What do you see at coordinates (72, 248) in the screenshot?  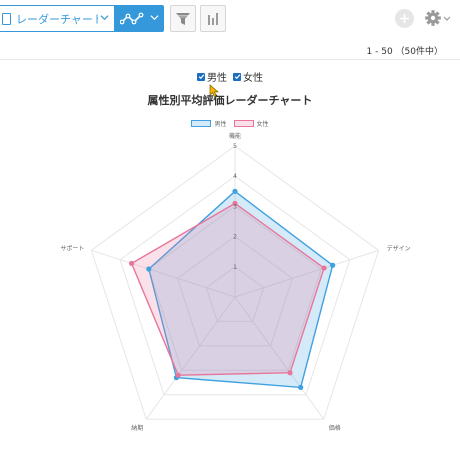 I see `axis-name-5: サポート` at bounding box center [72, 248].